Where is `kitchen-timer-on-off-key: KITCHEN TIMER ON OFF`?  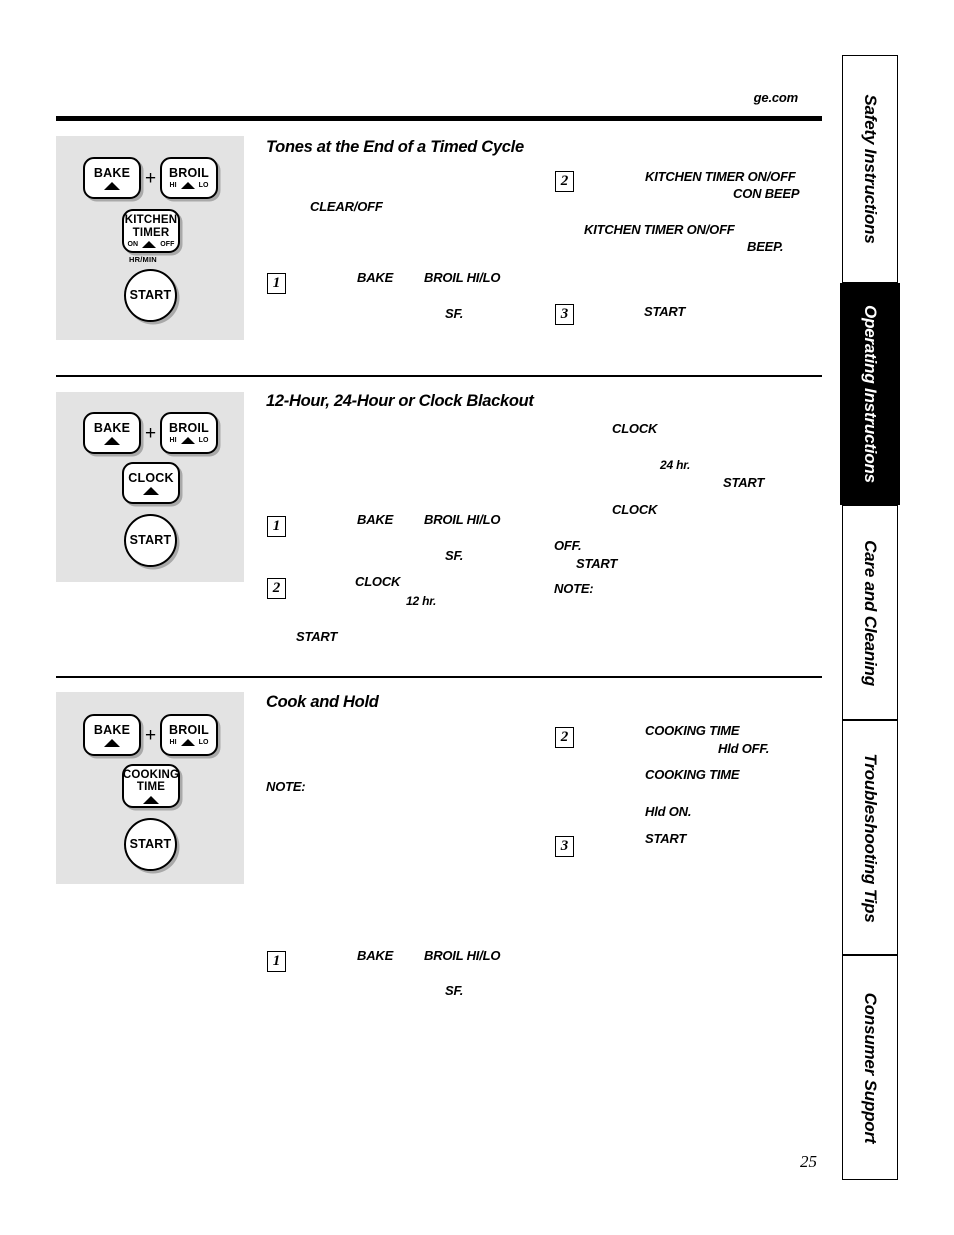
kitchen-timer-on-off-key: KITCHEN TIMER ON OFF is located at coordinates (151, 231).